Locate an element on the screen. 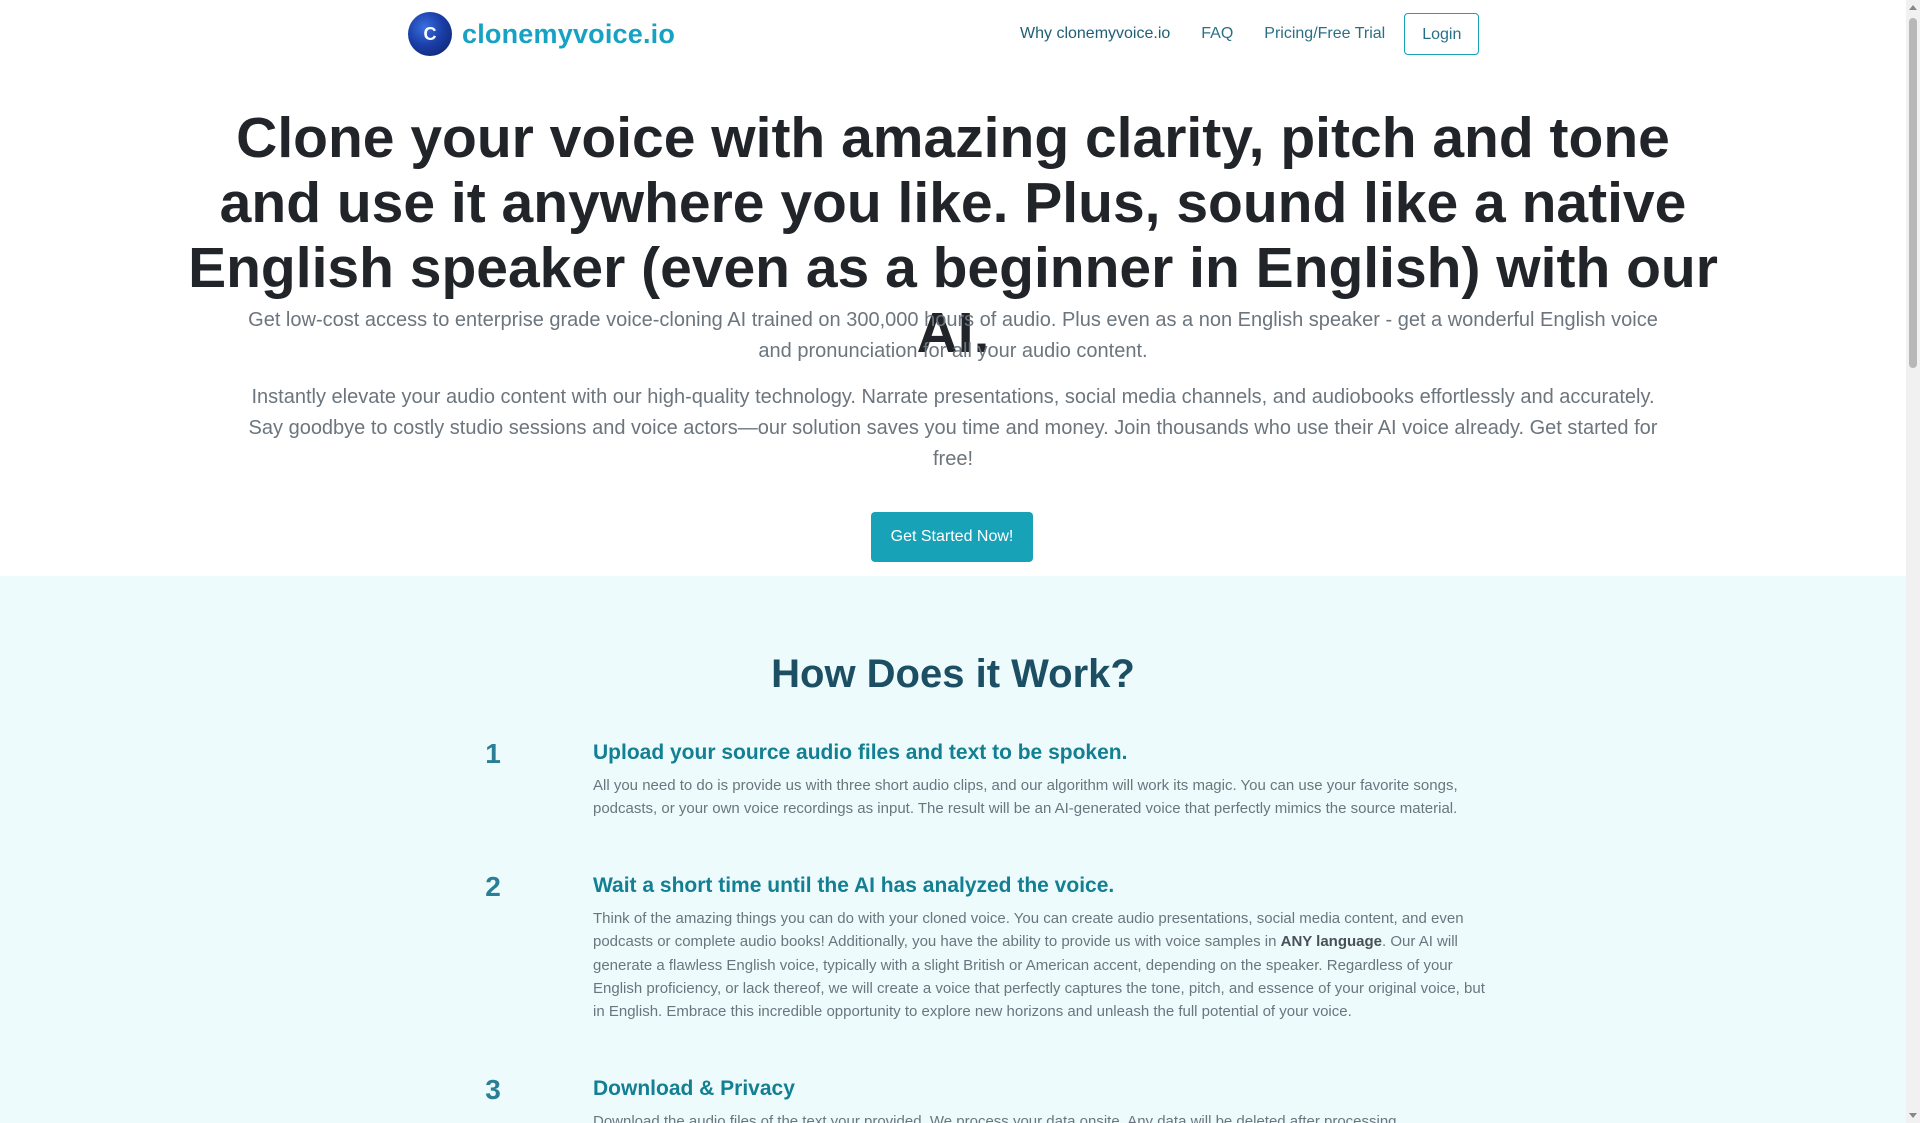 The height and width of the screenshot is (1123, 1920). brand-link: C clonemyvoice.io is located at coordinates (541, 34).